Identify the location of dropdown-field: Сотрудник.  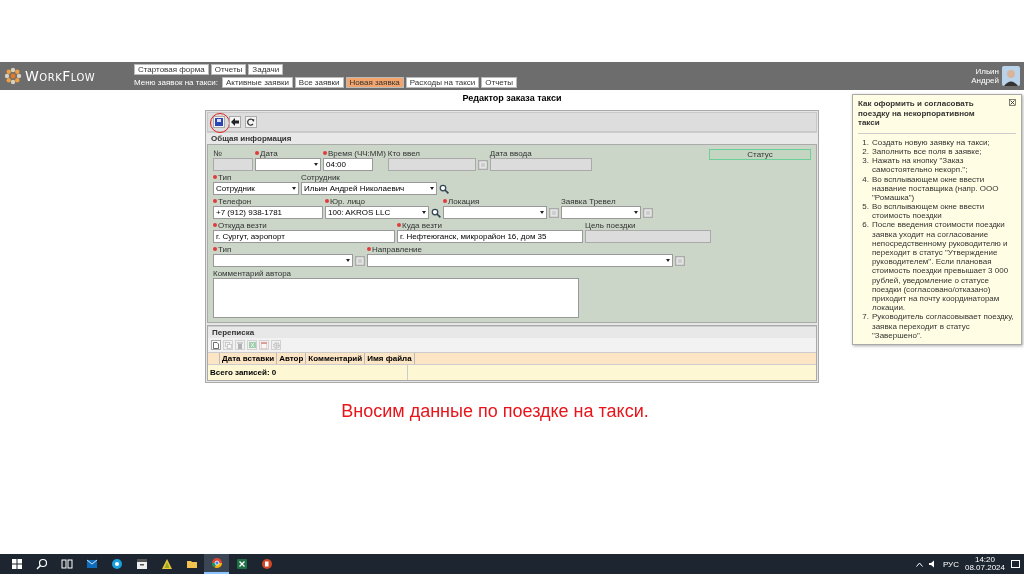
(256, 188).